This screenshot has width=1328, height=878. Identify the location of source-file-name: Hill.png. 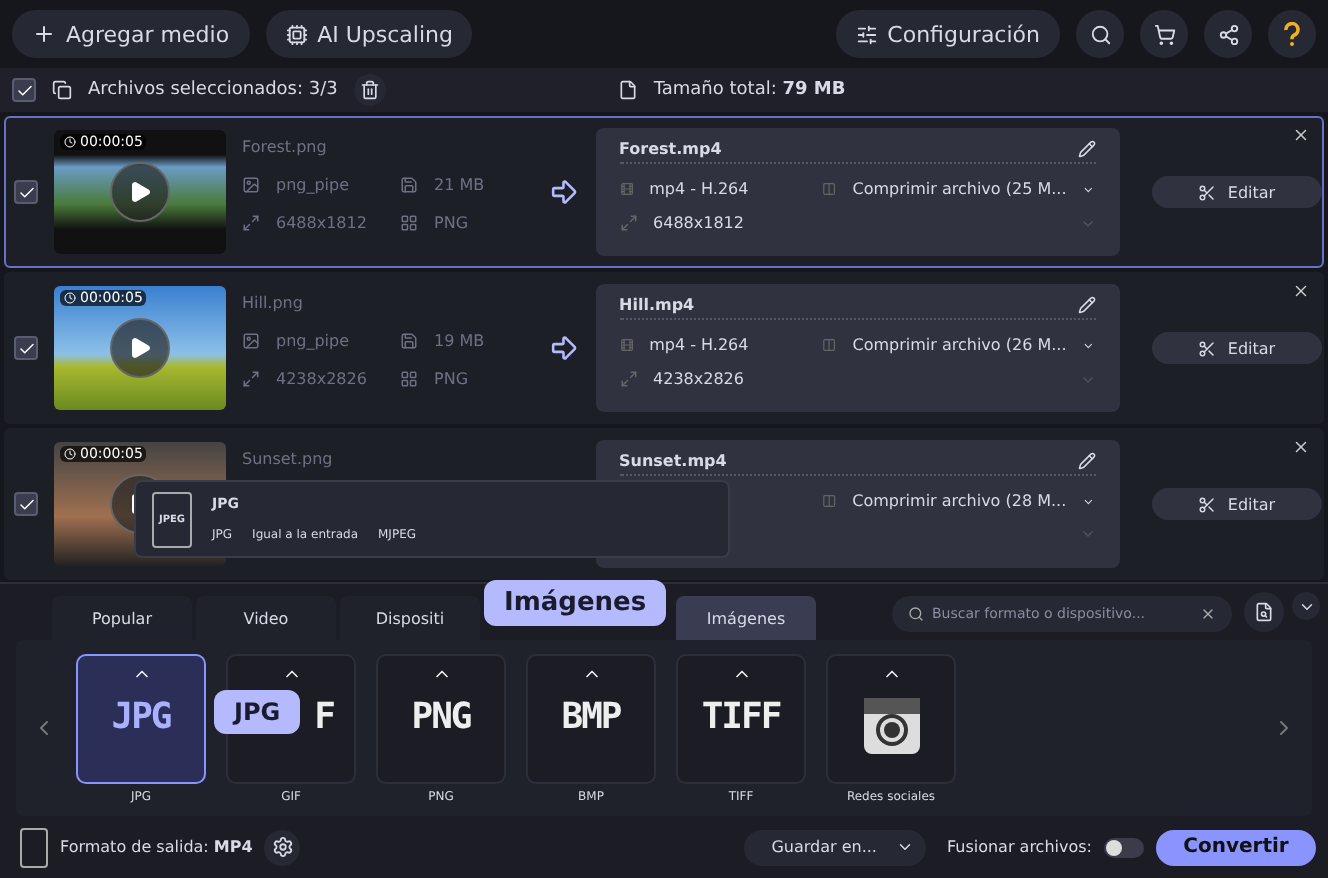
(273, 303).